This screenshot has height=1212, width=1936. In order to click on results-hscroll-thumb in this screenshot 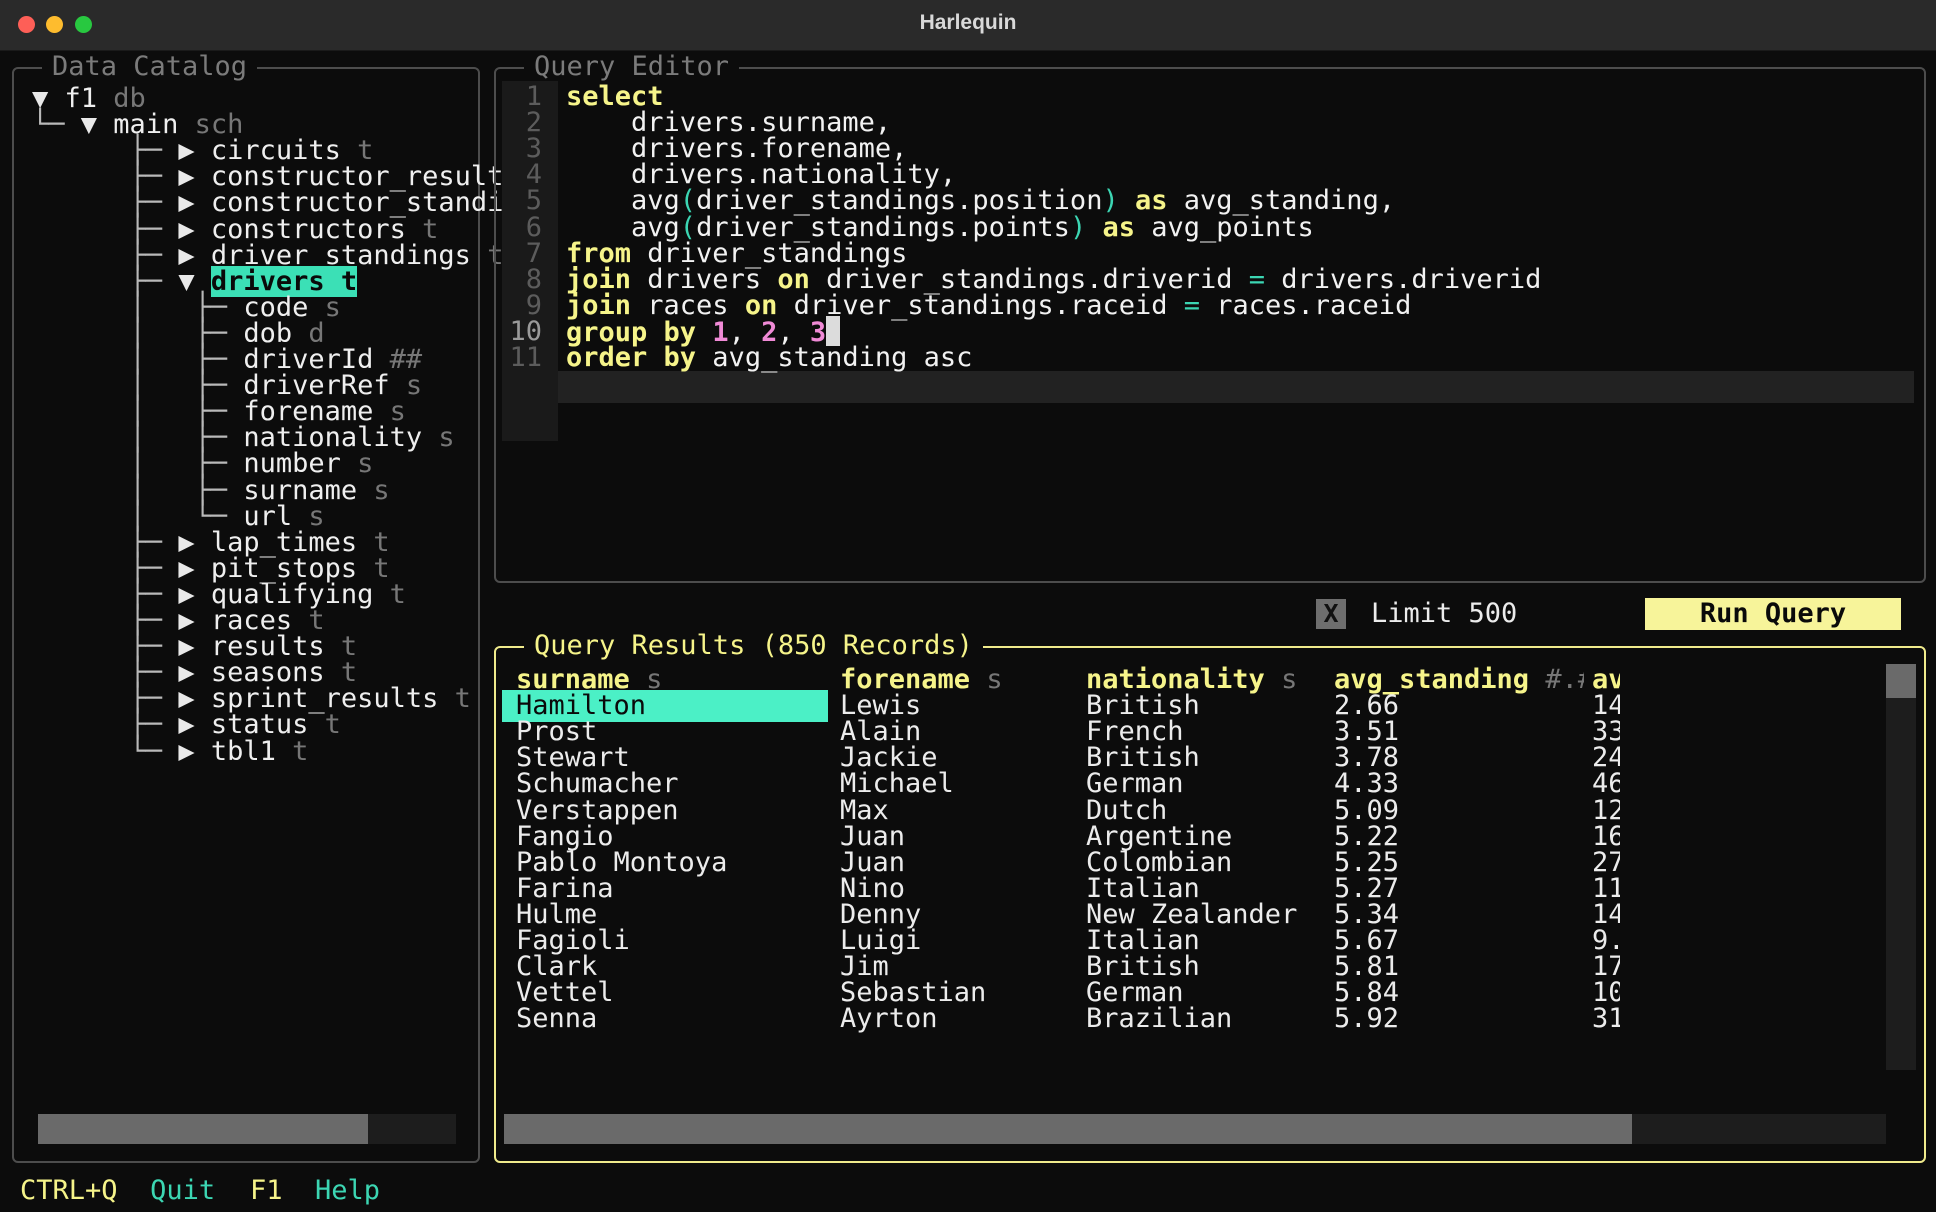, I will do `click(1068, 1129)`.